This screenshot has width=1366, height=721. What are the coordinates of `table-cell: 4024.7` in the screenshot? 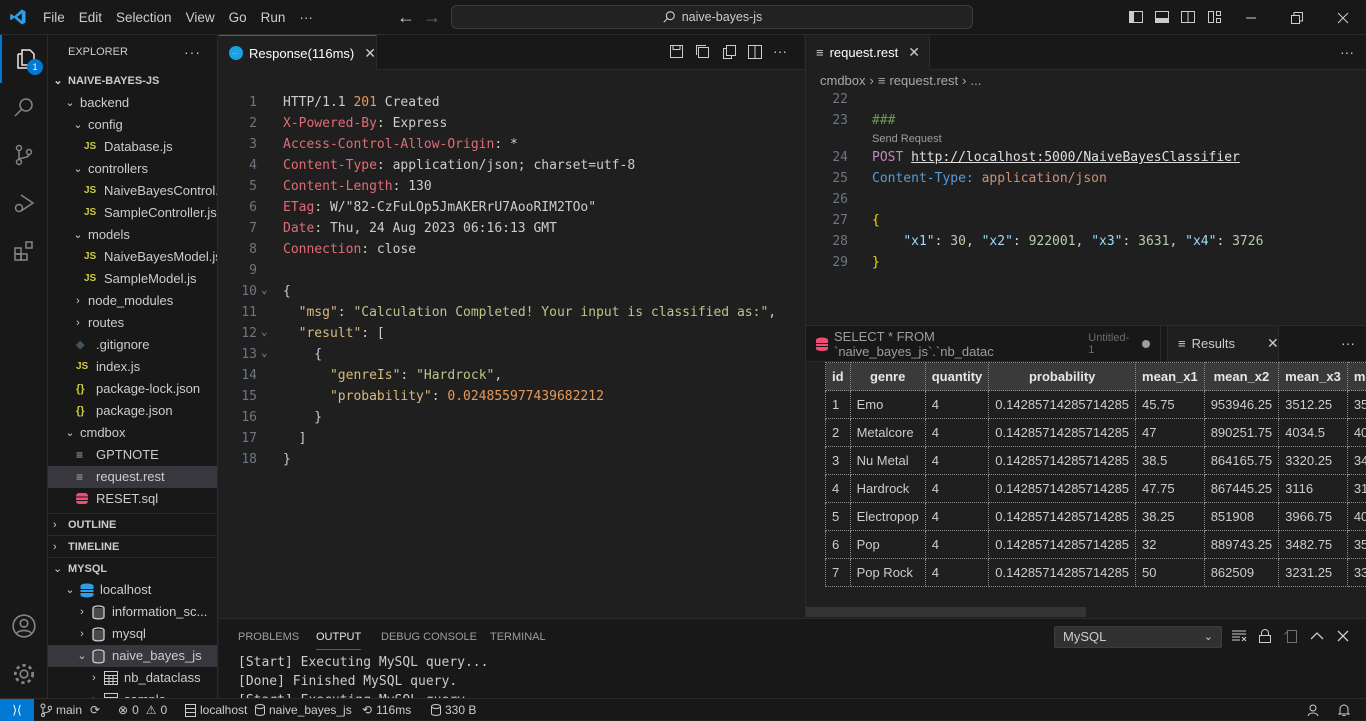 It's located at (1356, 433).